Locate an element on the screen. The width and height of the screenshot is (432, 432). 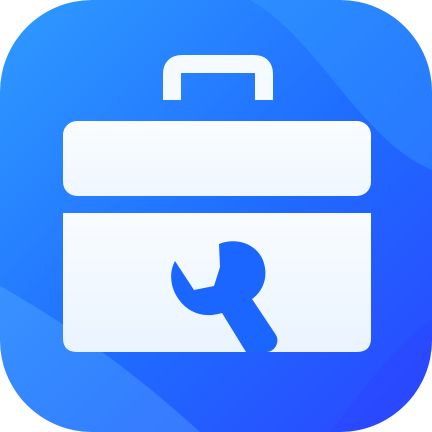
toolbox-lid is located at coordinates (217, 158).